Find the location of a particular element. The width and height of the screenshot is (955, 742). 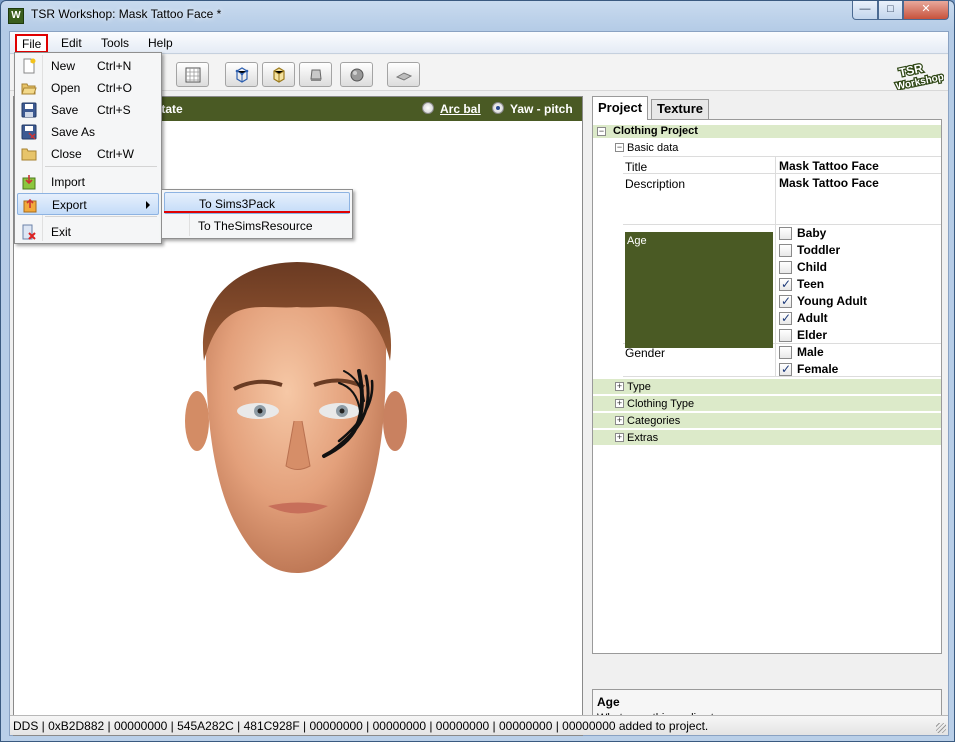

age-row-selected: Age is located at coordinates (699, 290).